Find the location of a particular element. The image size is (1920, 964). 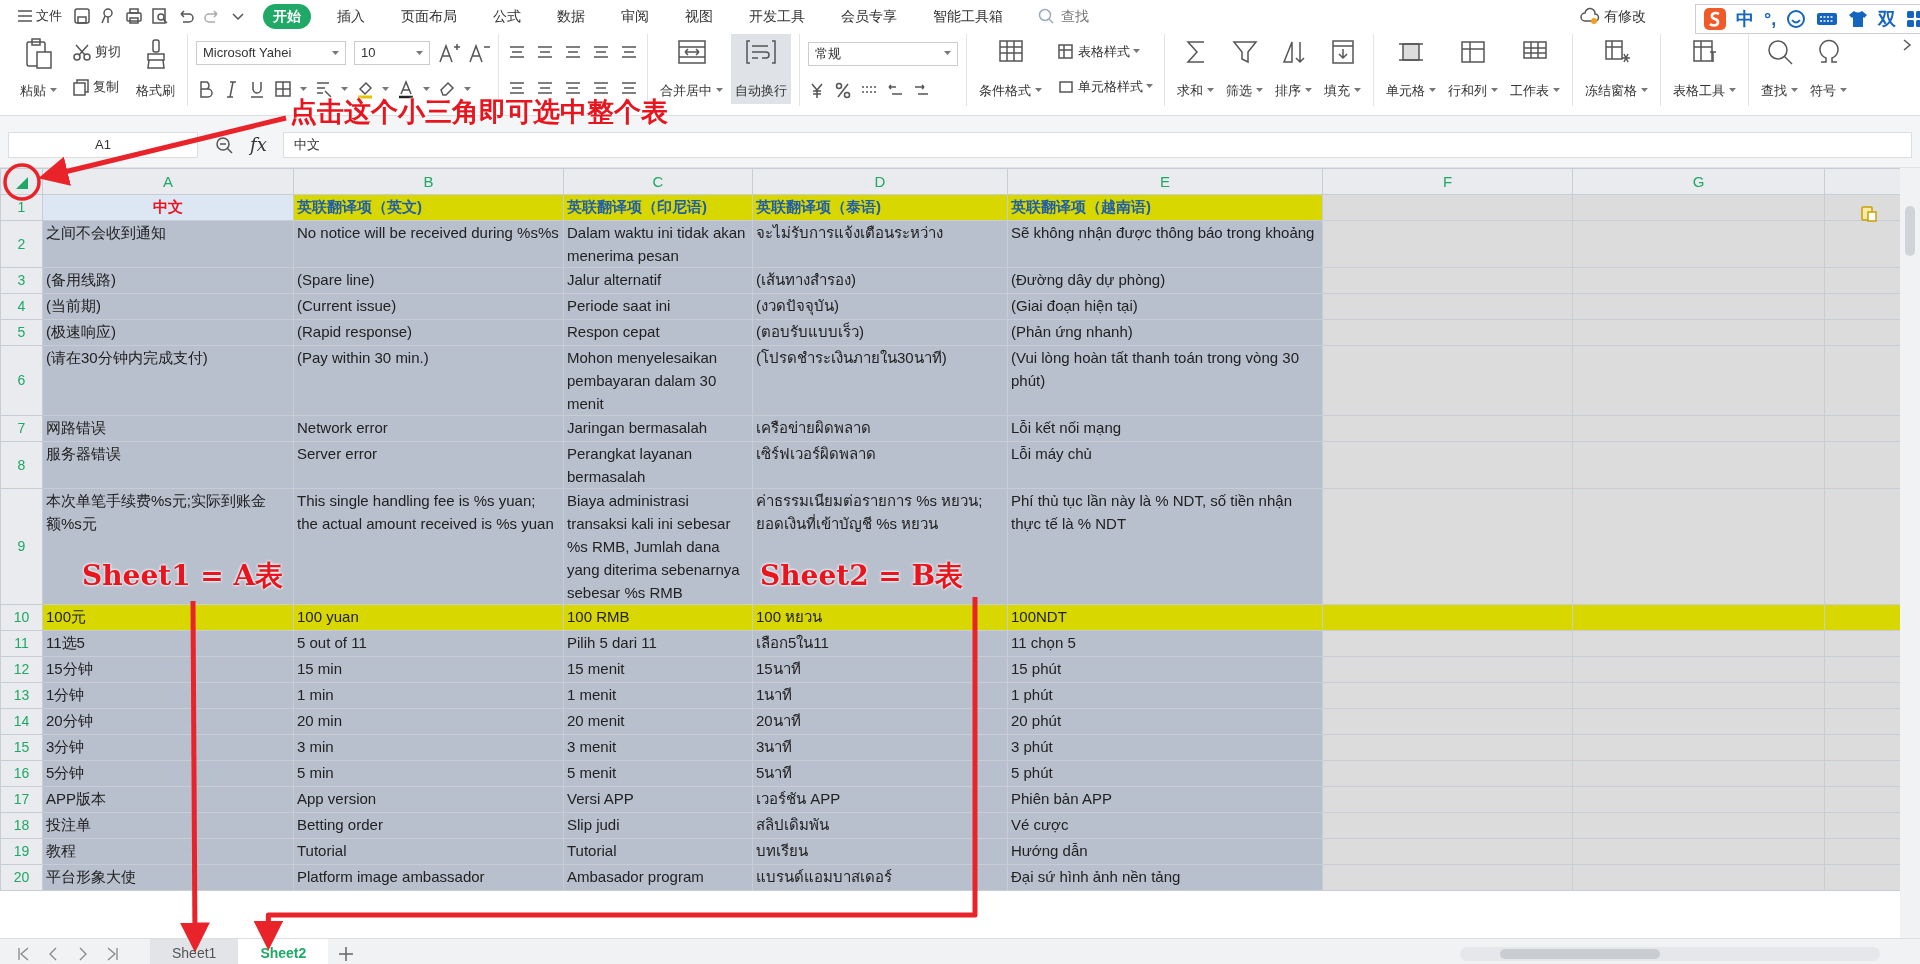

paste-options-icon is located at coordinates (1869, 213).